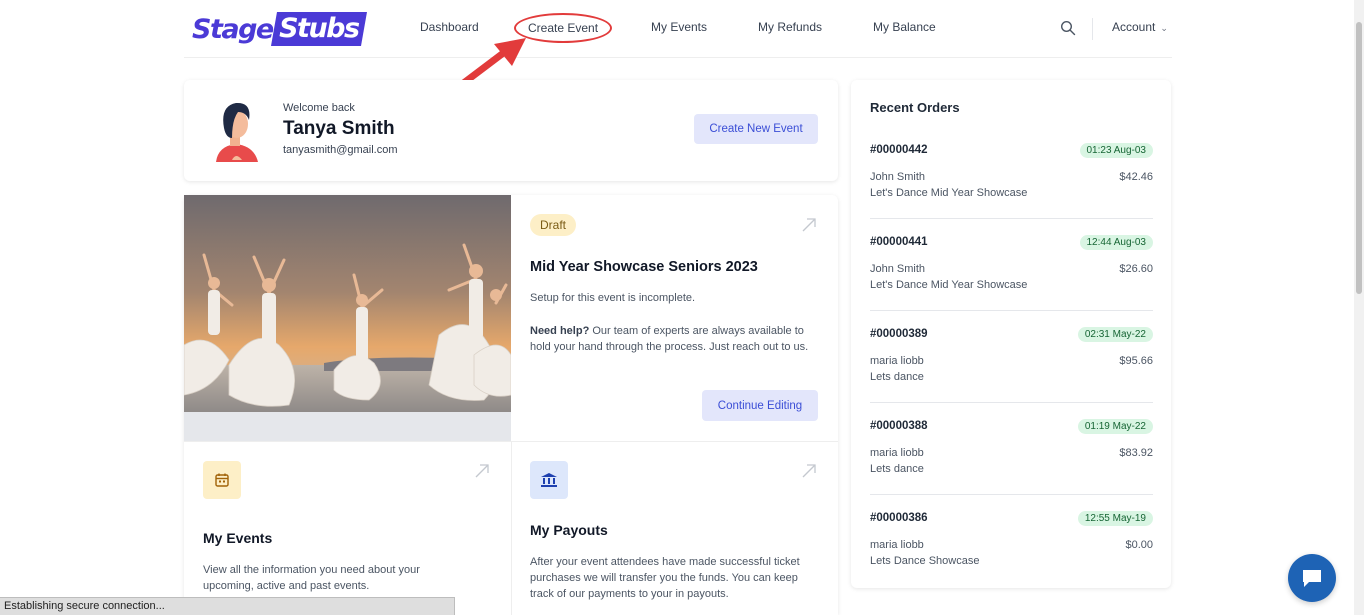 The height and width of the screenshot is (615, 1364). What do you see at coordinates (899, 334) in the screenshot?
I see `order-id: #00000389` at bounding box center [899, 334].